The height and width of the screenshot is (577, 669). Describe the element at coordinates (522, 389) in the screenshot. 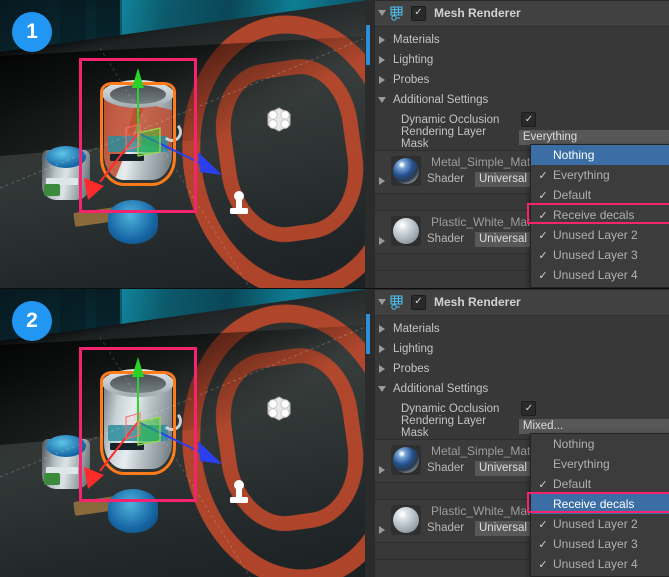

I see `foldout-additional-settings-2: Additional Settings` at that location.